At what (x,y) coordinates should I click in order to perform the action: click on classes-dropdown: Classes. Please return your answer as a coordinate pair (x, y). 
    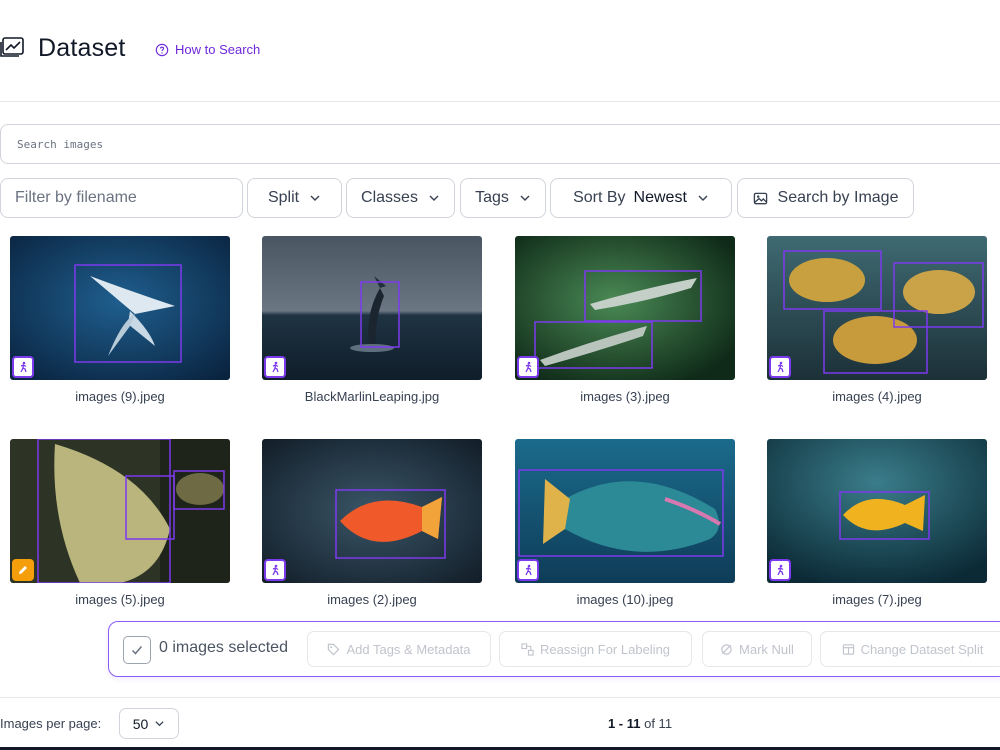
    Looking at the image, I should click on (400, 198).